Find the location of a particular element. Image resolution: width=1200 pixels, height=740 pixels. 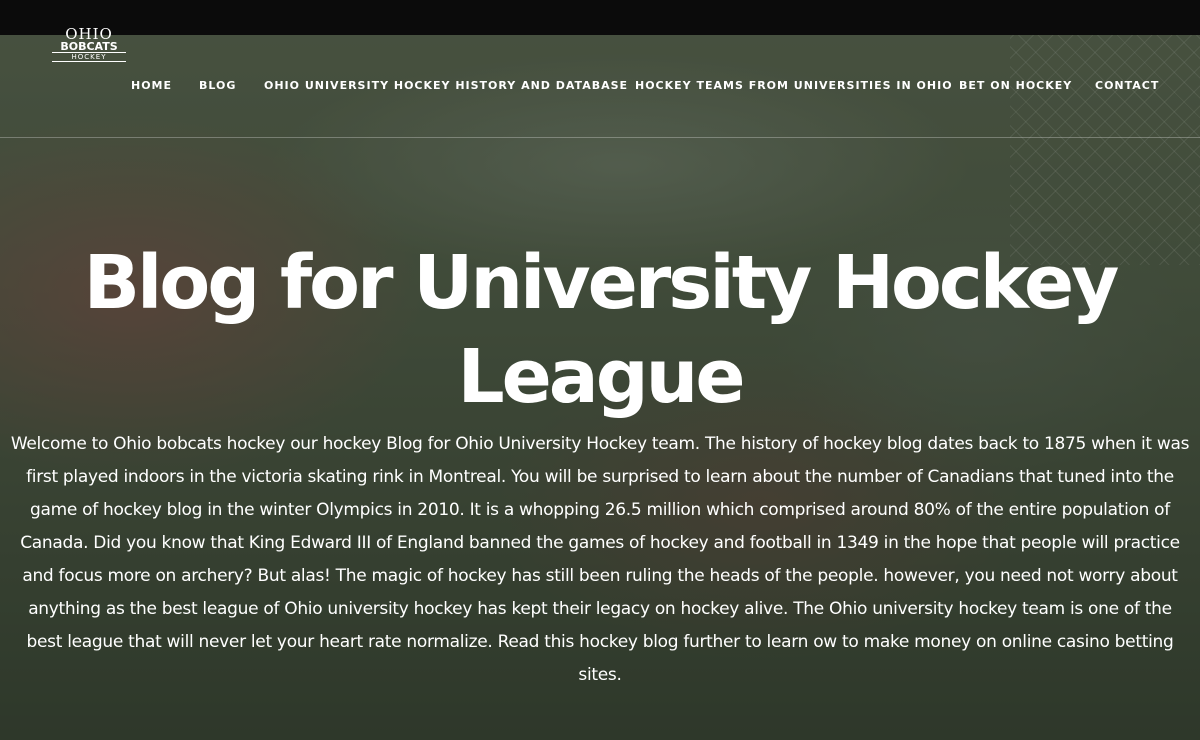

nav-contact: CONTACT is located at coordinates (1127, 85).